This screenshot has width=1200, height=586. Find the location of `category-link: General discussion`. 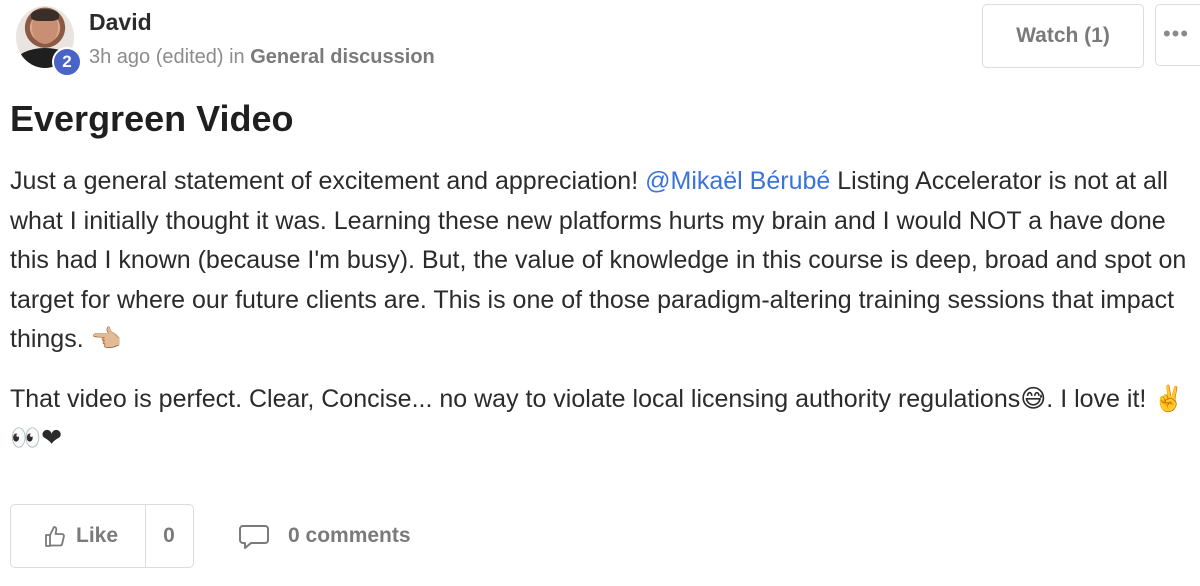

category-link: General discussion is located at coordinates (342, 57).